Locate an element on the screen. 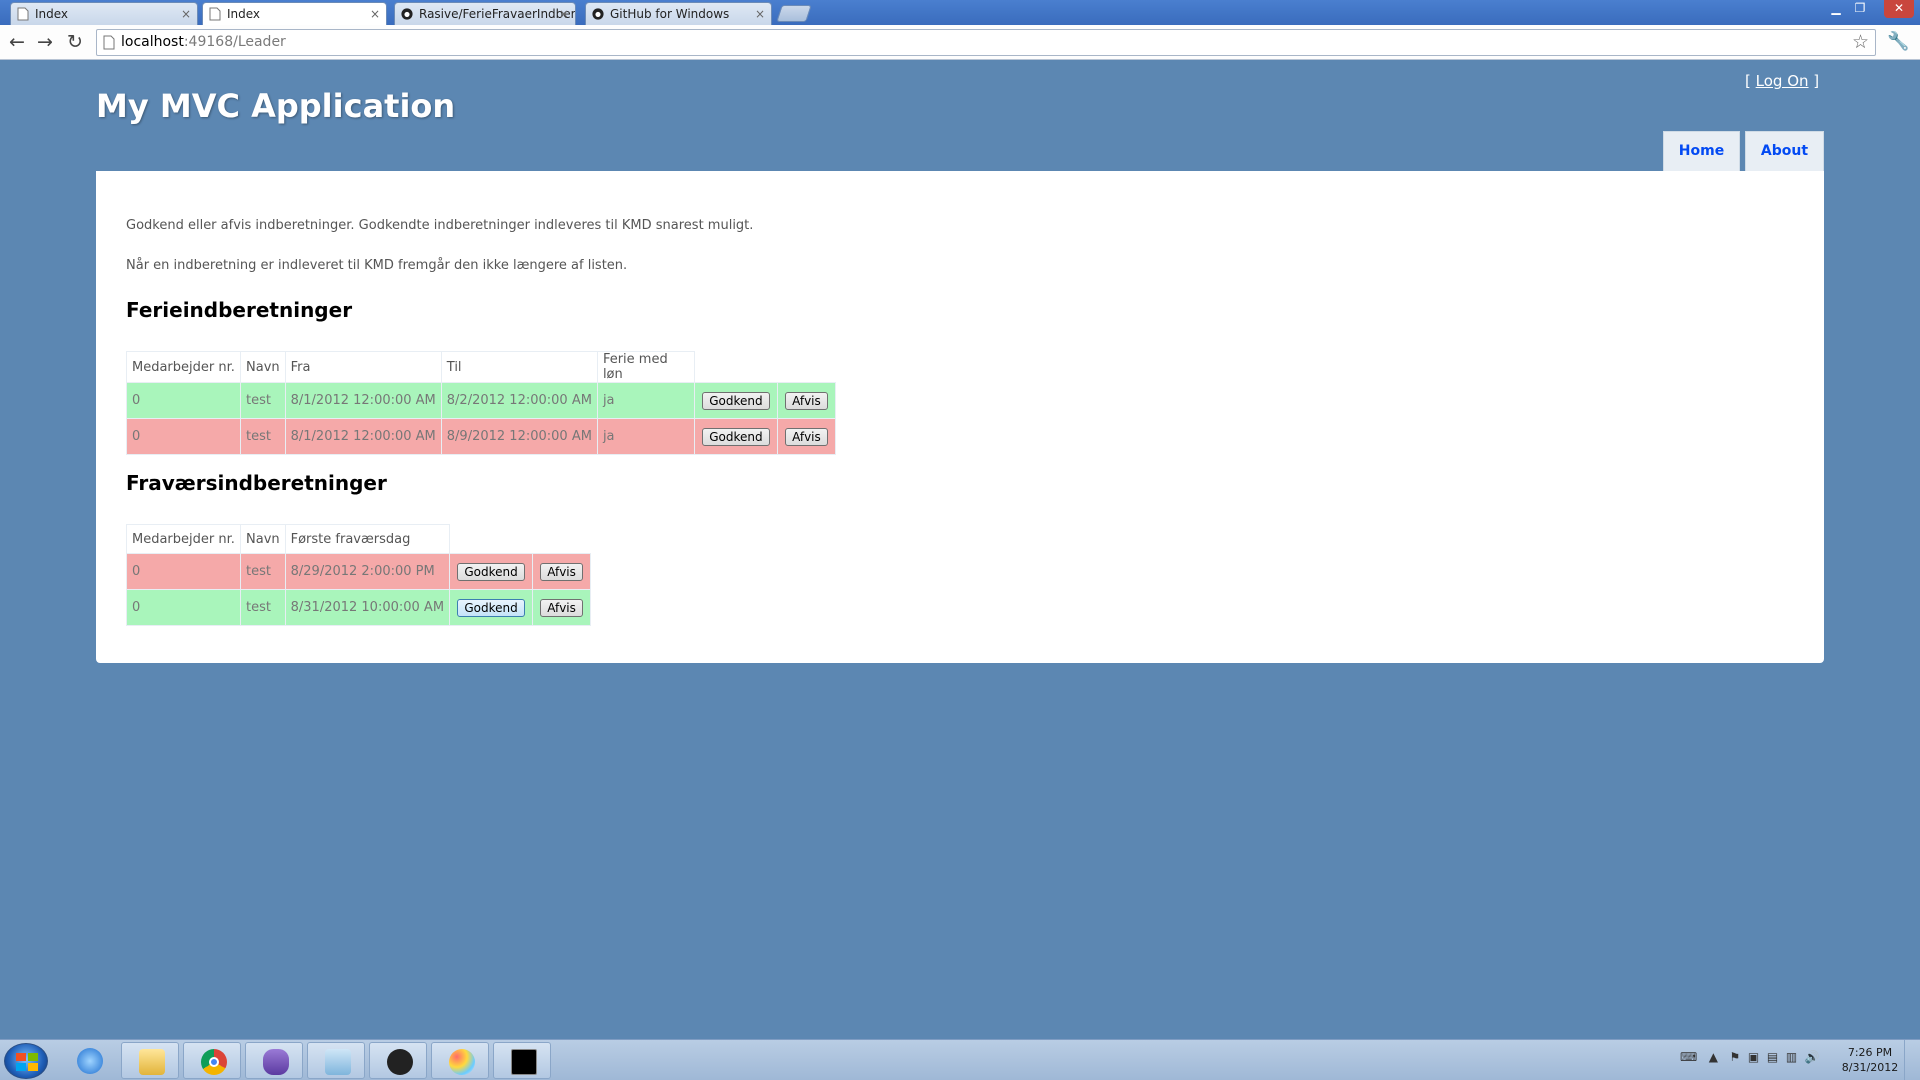 This screenshot has height=1080, width=1920. notepad-icon is located at coordinates (338, 1062).